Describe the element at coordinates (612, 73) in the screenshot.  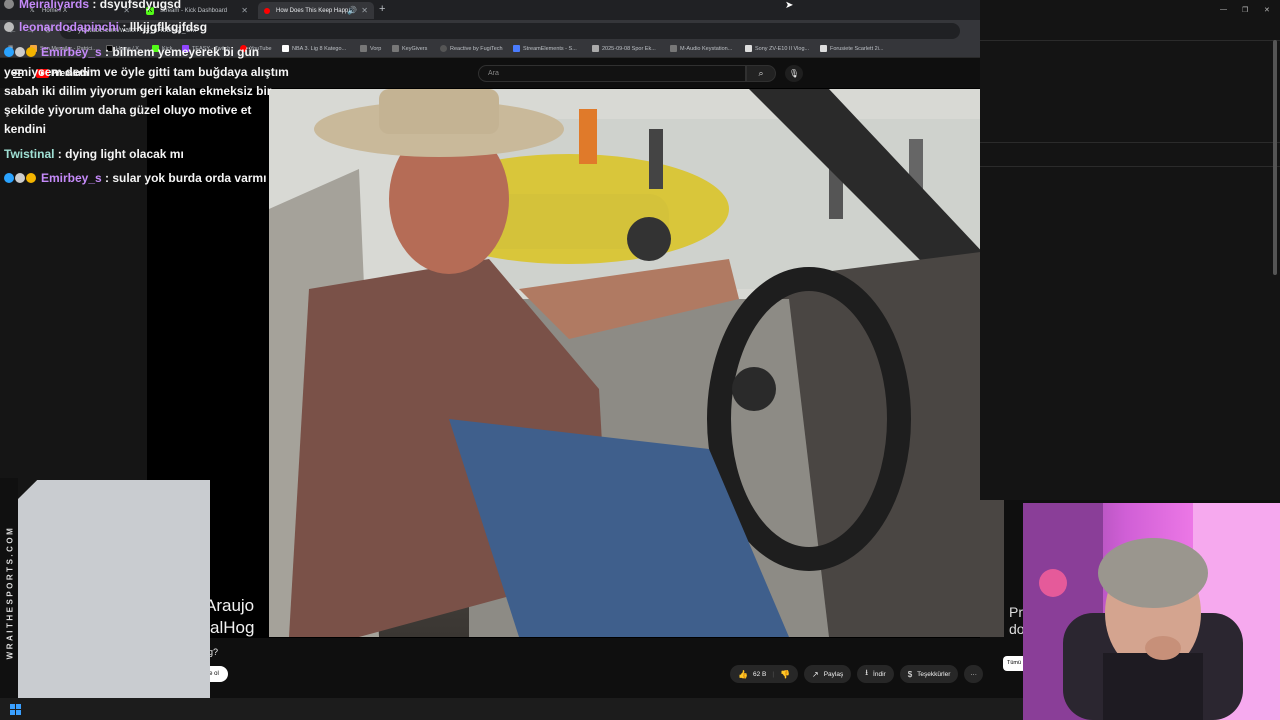
I see `search-input: Ara` at that location.